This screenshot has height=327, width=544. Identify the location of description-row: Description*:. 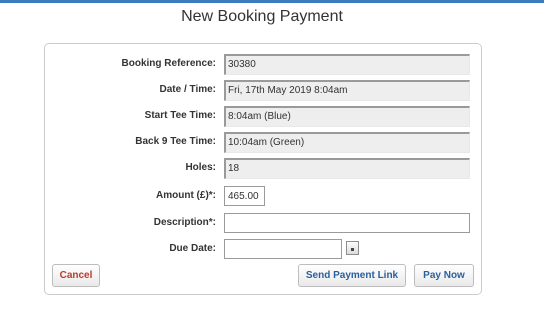
(263, 224).